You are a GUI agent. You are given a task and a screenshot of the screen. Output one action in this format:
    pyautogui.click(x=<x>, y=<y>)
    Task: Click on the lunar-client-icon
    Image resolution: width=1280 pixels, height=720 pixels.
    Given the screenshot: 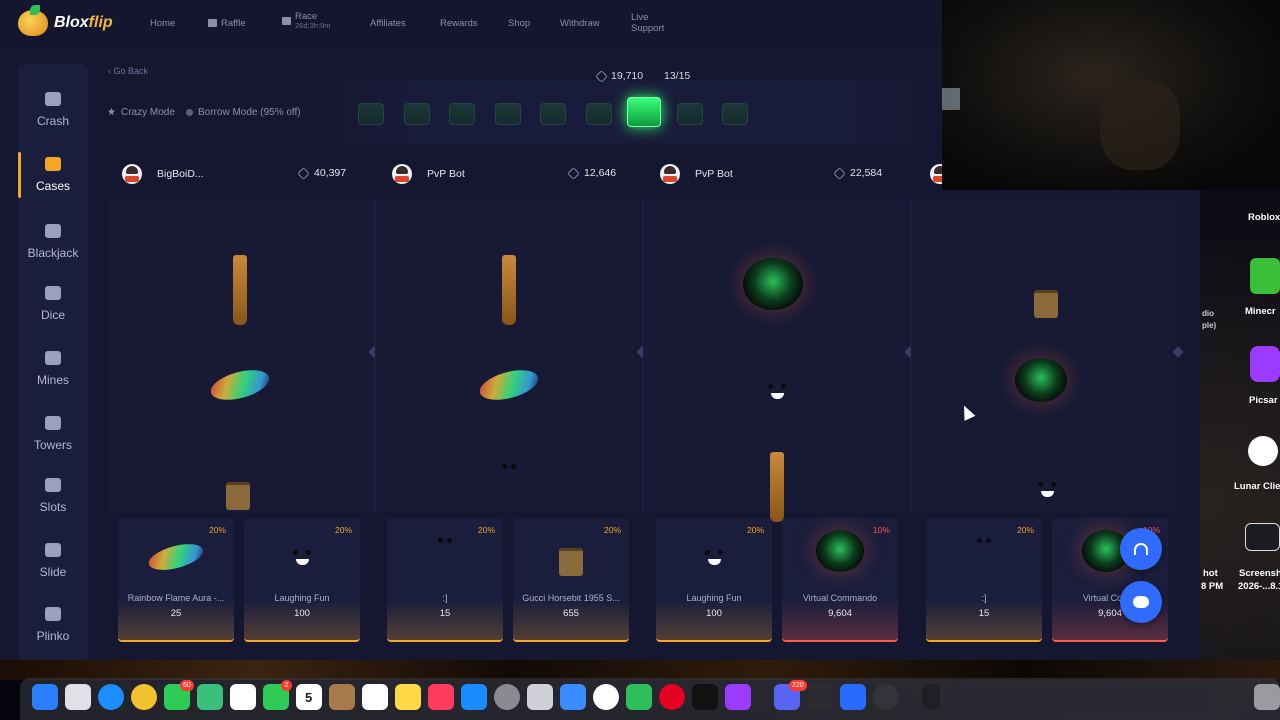 What is the action you would take?
    pyautogui.click(x=1263, y=451)
    